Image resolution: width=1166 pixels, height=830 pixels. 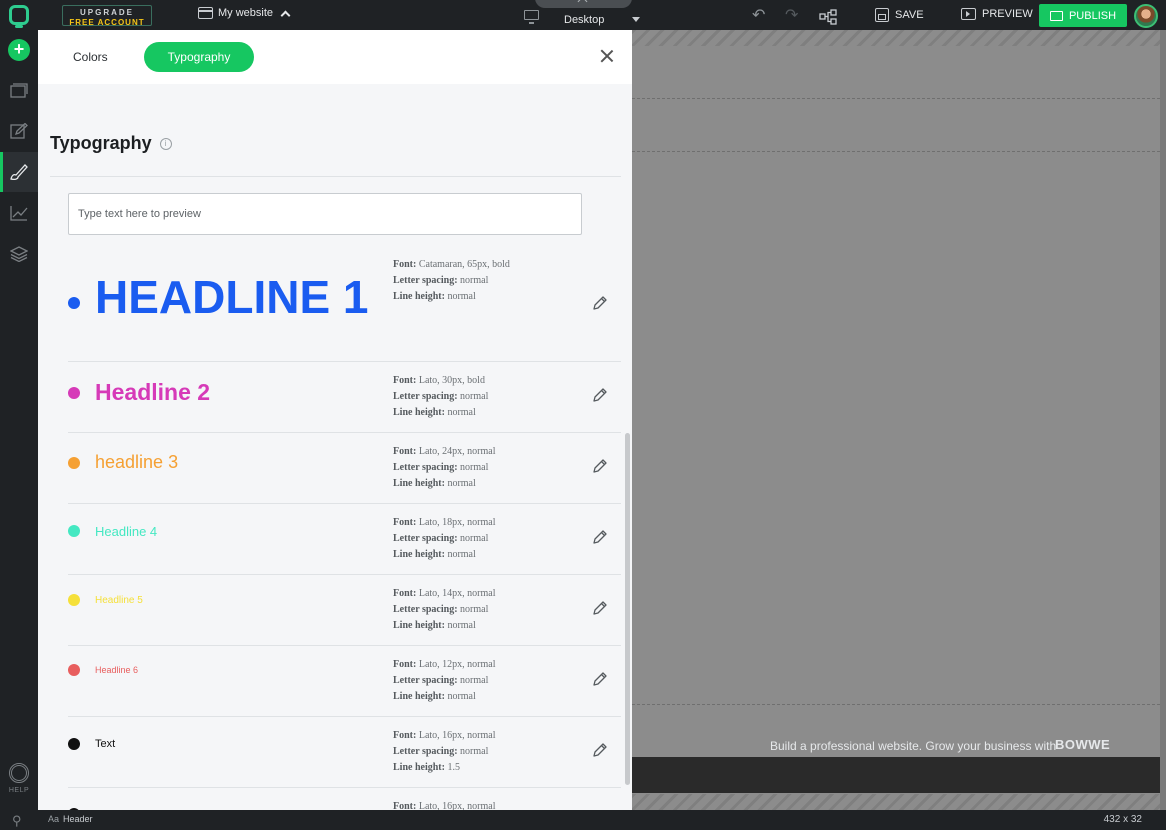 What do you see at coordinates (199, 57) in the screenshot?
I see `tab-typography: Typography` at bounding box center [199, 57].